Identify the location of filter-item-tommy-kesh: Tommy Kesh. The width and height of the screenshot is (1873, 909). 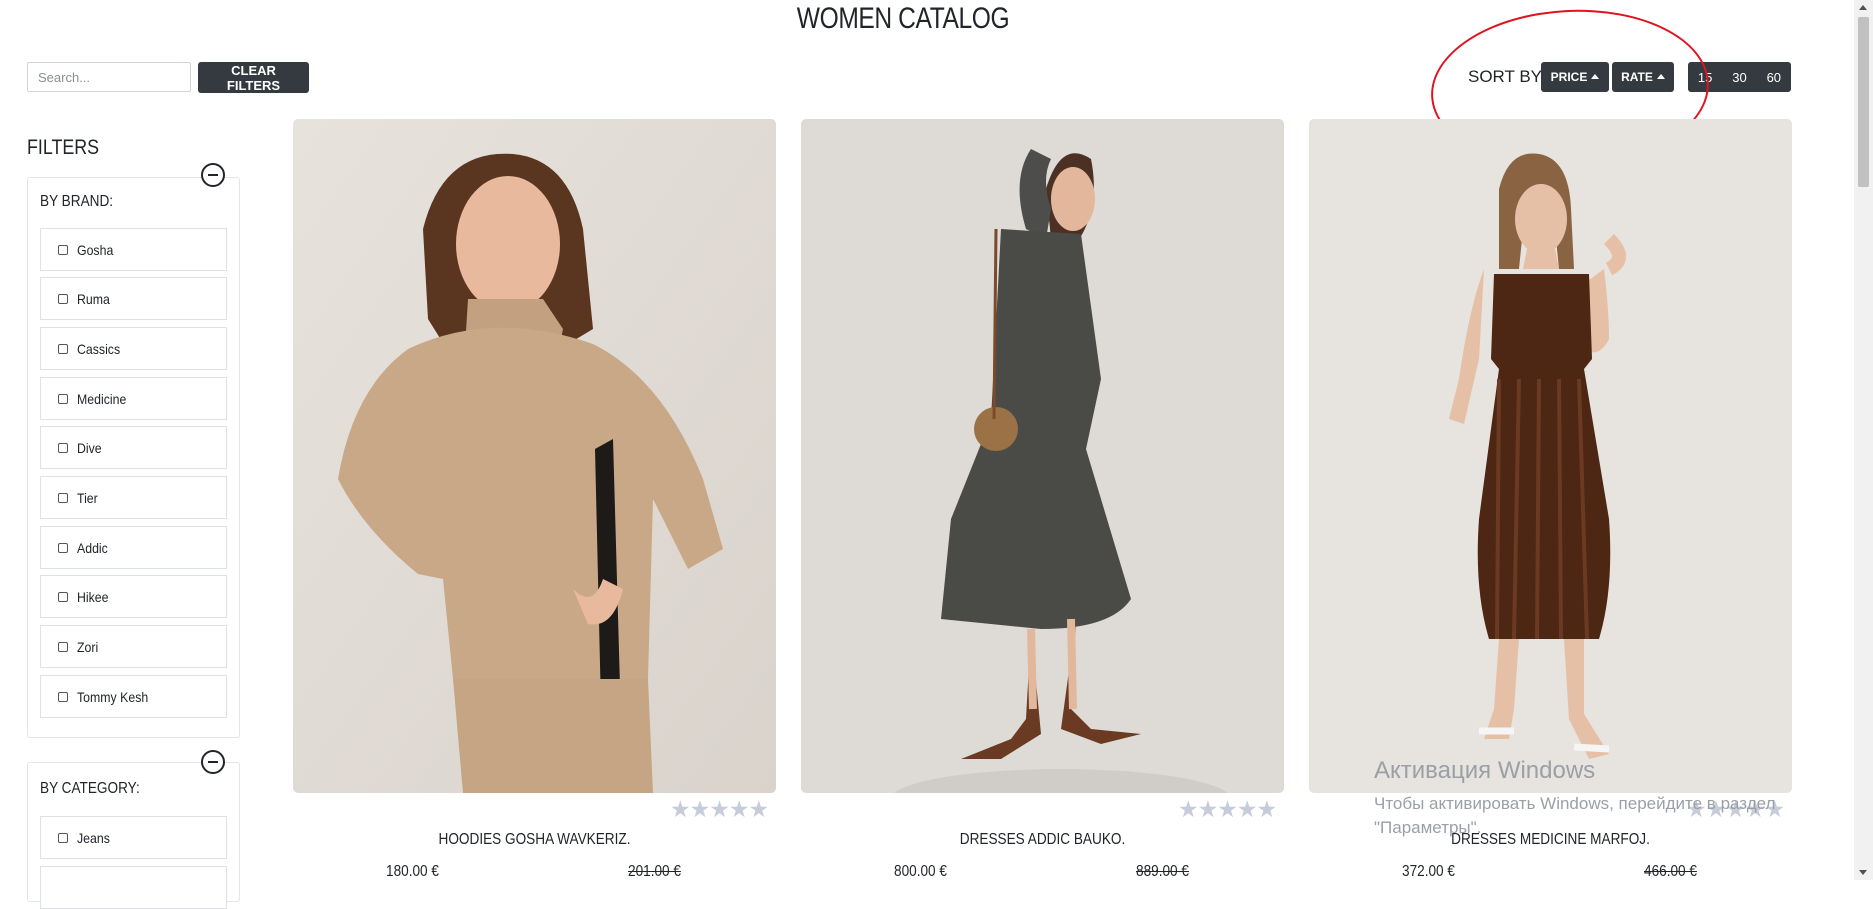
(133, 696).